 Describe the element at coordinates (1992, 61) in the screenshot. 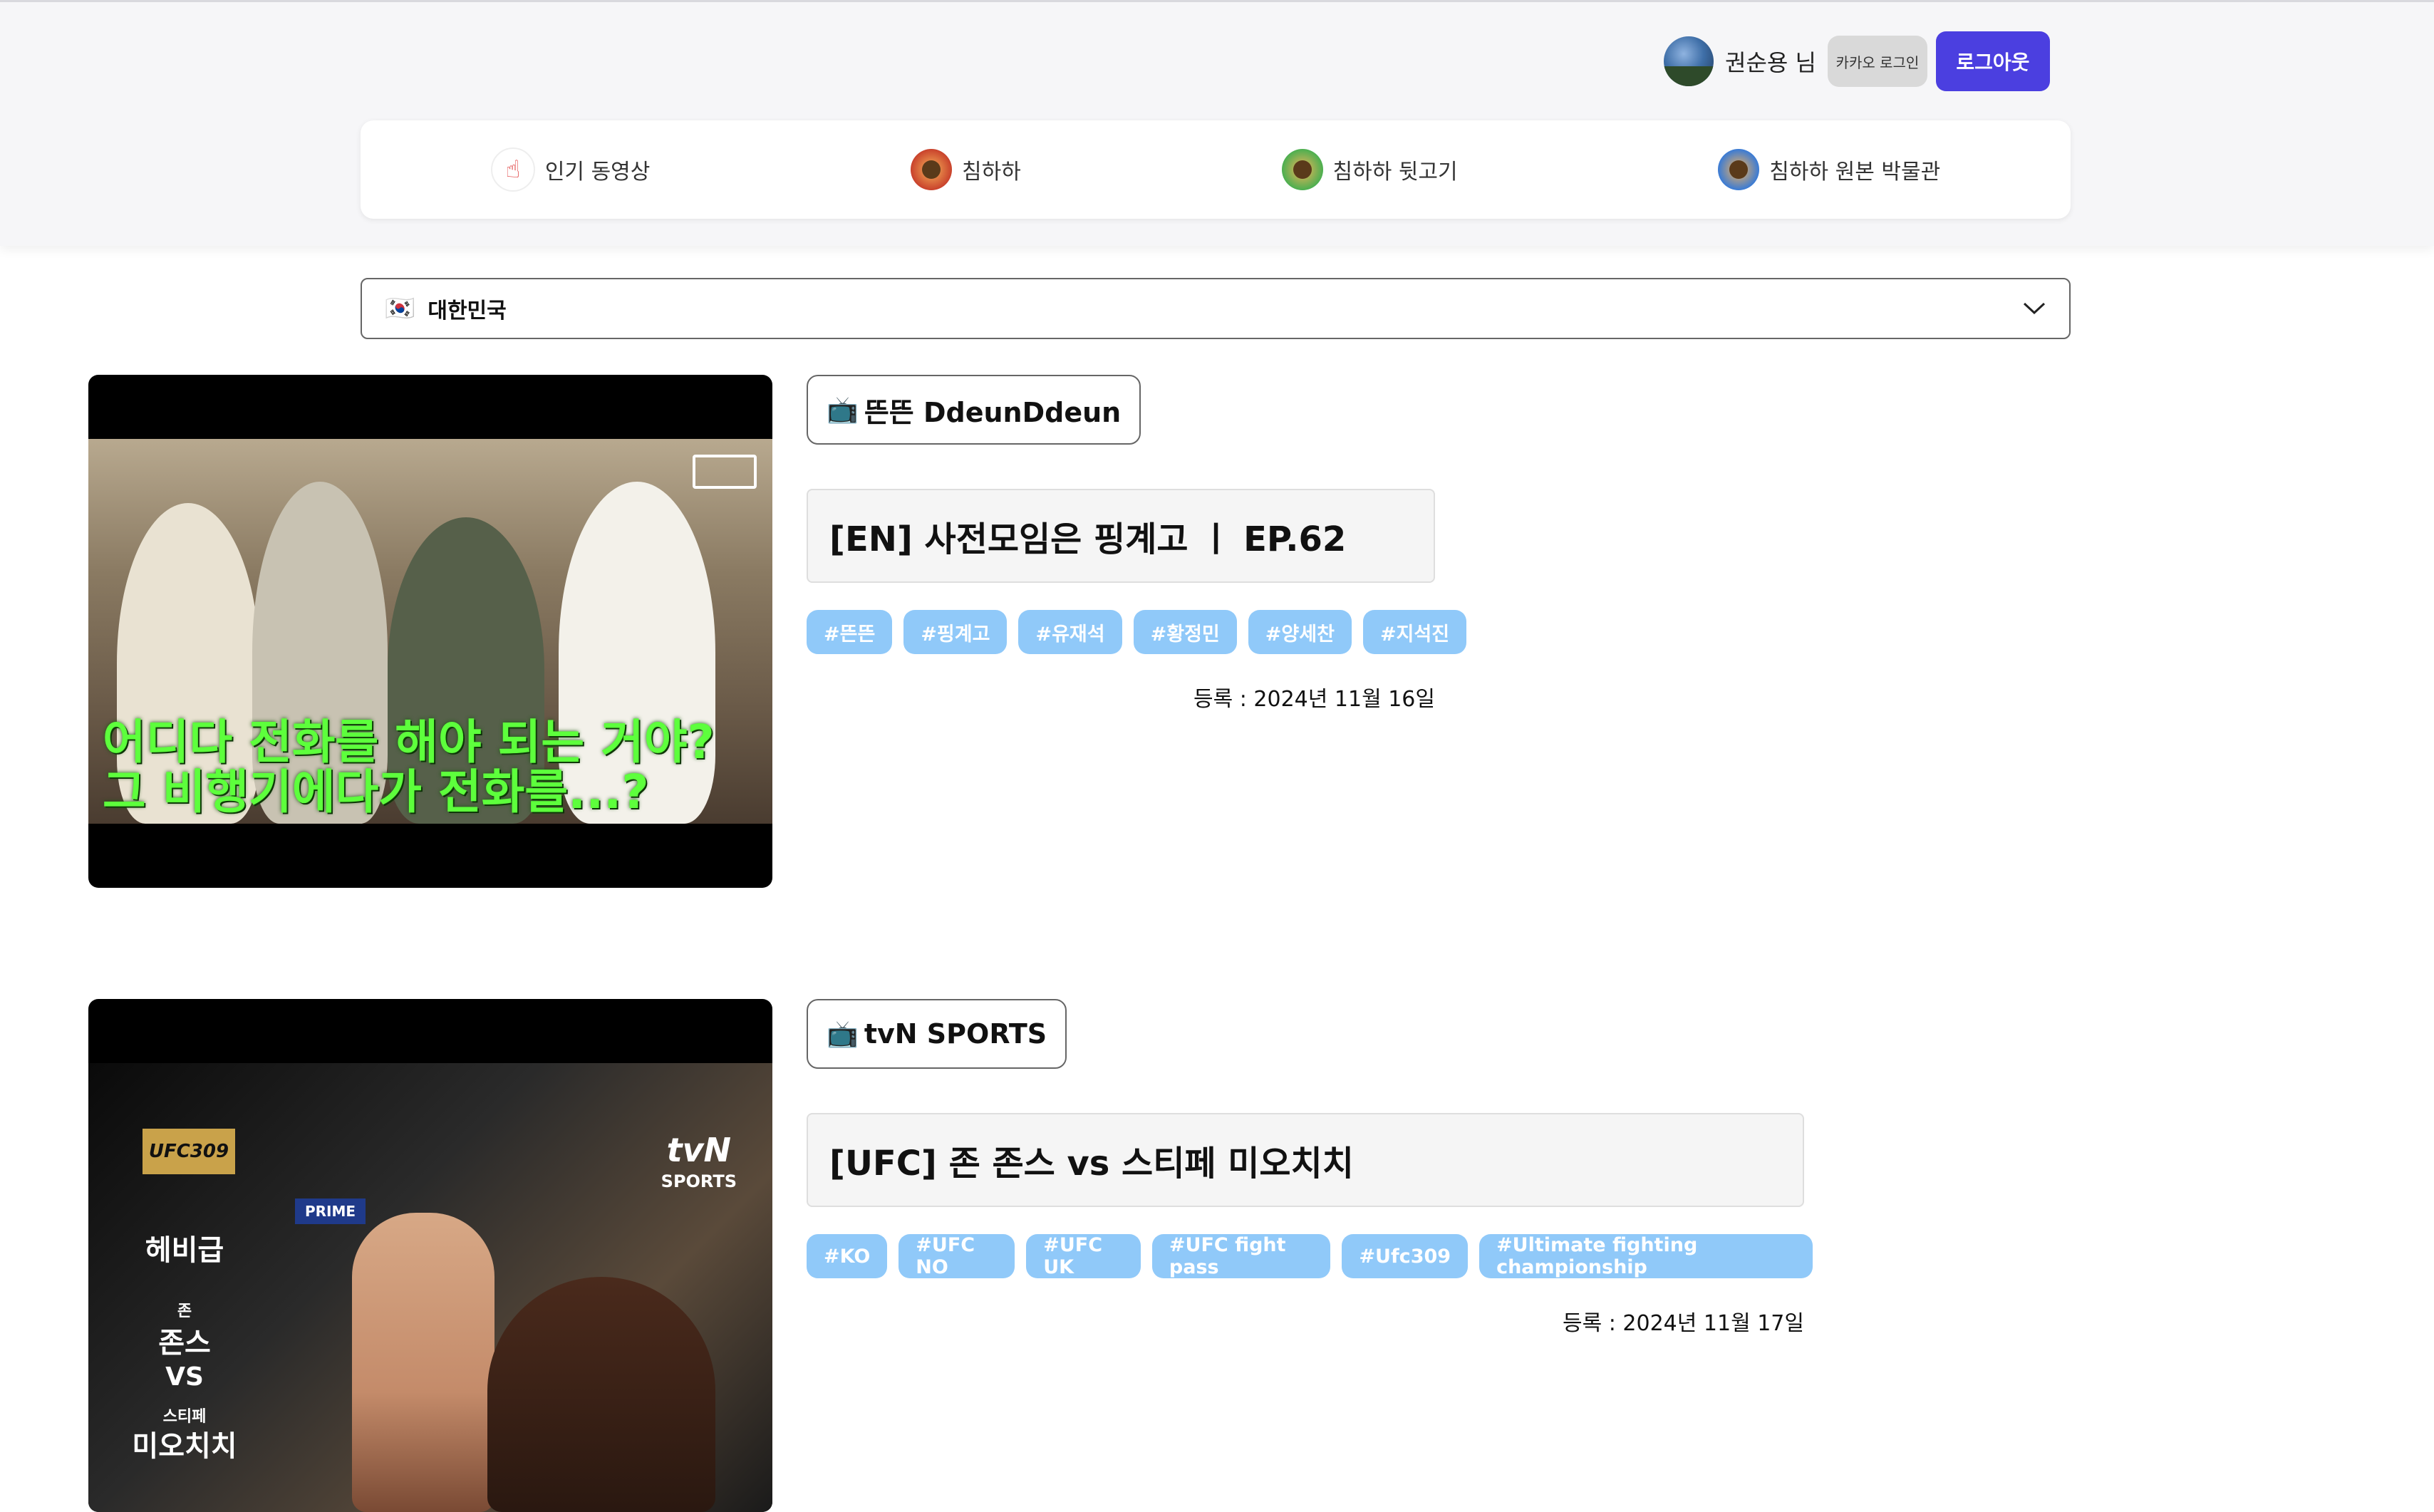

I see `logout-button: 로그아웃` at that location.